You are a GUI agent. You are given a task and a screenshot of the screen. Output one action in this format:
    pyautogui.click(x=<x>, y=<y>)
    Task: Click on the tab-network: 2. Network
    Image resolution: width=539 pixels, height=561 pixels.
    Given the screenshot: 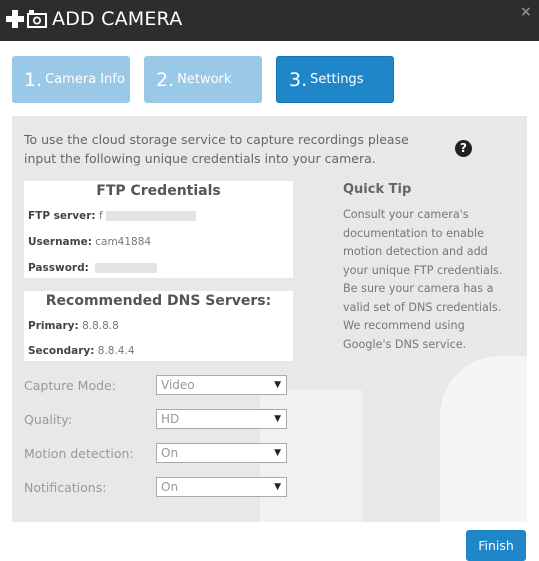 What is the action you would take?
    pyautogui.click(x=203, y=79)
    